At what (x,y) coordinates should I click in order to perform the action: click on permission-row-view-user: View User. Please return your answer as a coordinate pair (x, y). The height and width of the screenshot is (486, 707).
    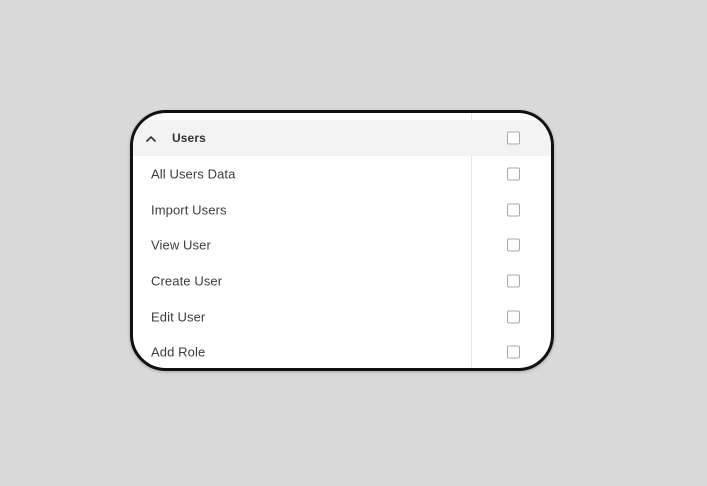
    Looking at the image, I should click on (342, 245).